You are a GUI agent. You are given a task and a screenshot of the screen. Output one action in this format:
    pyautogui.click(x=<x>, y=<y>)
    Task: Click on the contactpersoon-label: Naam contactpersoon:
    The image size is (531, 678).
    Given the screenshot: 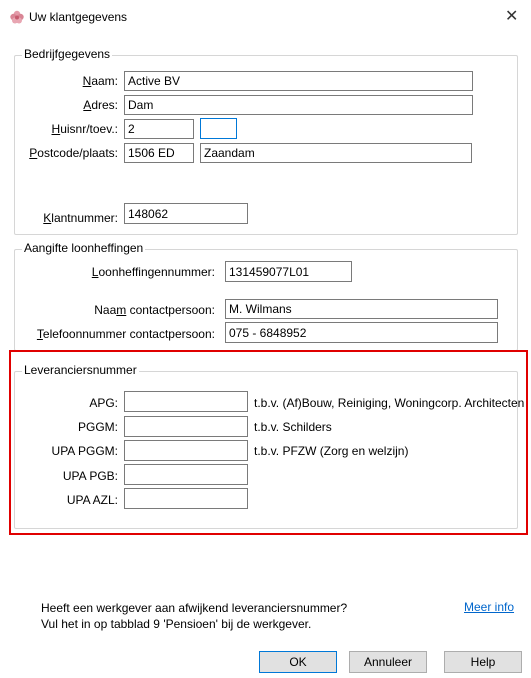 What is the action you would take?
    pyautogui.click(x=154, y=310)
    